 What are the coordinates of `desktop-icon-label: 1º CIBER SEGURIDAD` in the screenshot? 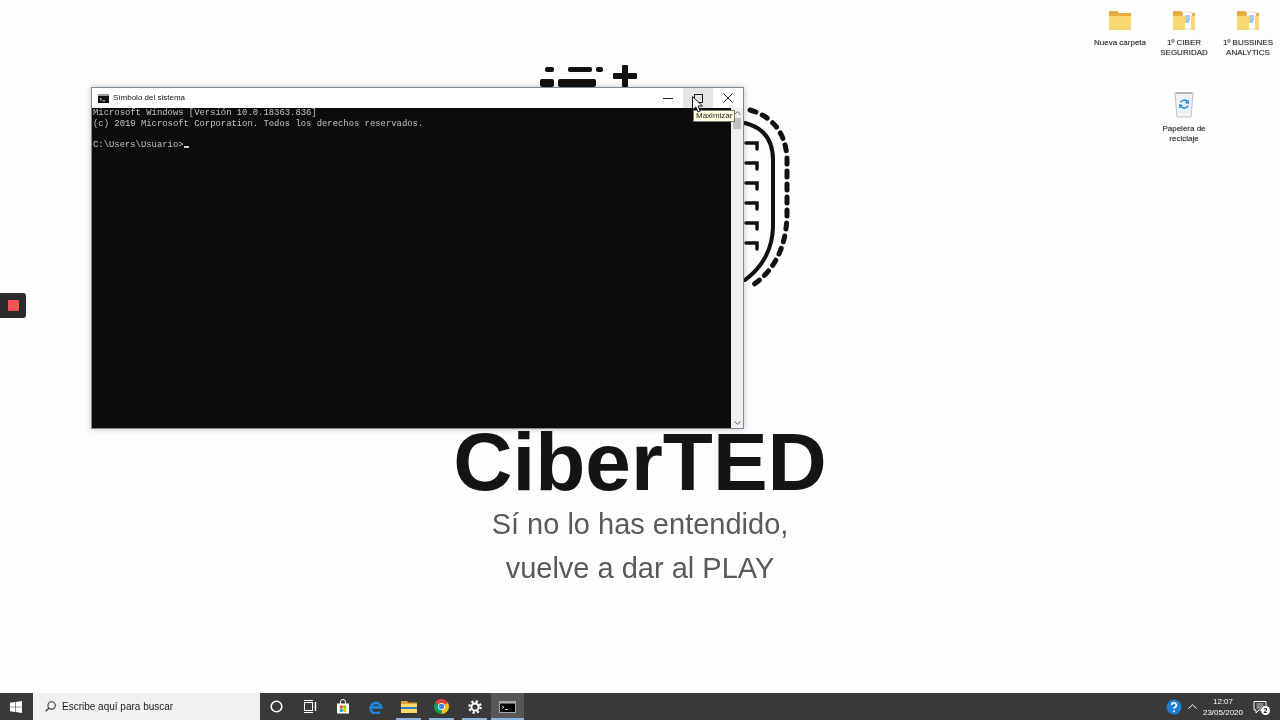 It's located at (1184, 48).